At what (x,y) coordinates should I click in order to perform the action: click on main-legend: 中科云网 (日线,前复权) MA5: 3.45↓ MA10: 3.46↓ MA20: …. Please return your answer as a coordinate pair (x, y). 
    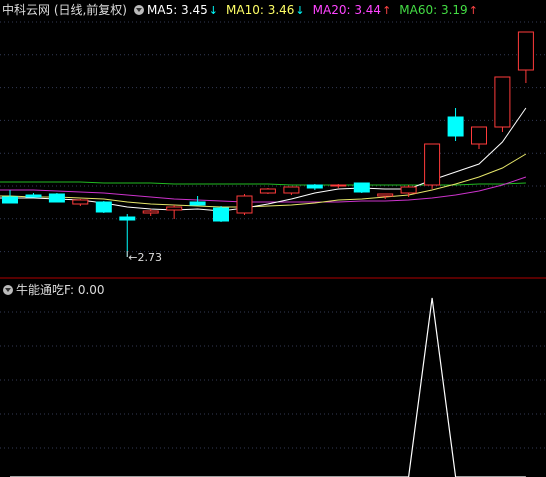
    Looking at the image, I should click on (245, 10).